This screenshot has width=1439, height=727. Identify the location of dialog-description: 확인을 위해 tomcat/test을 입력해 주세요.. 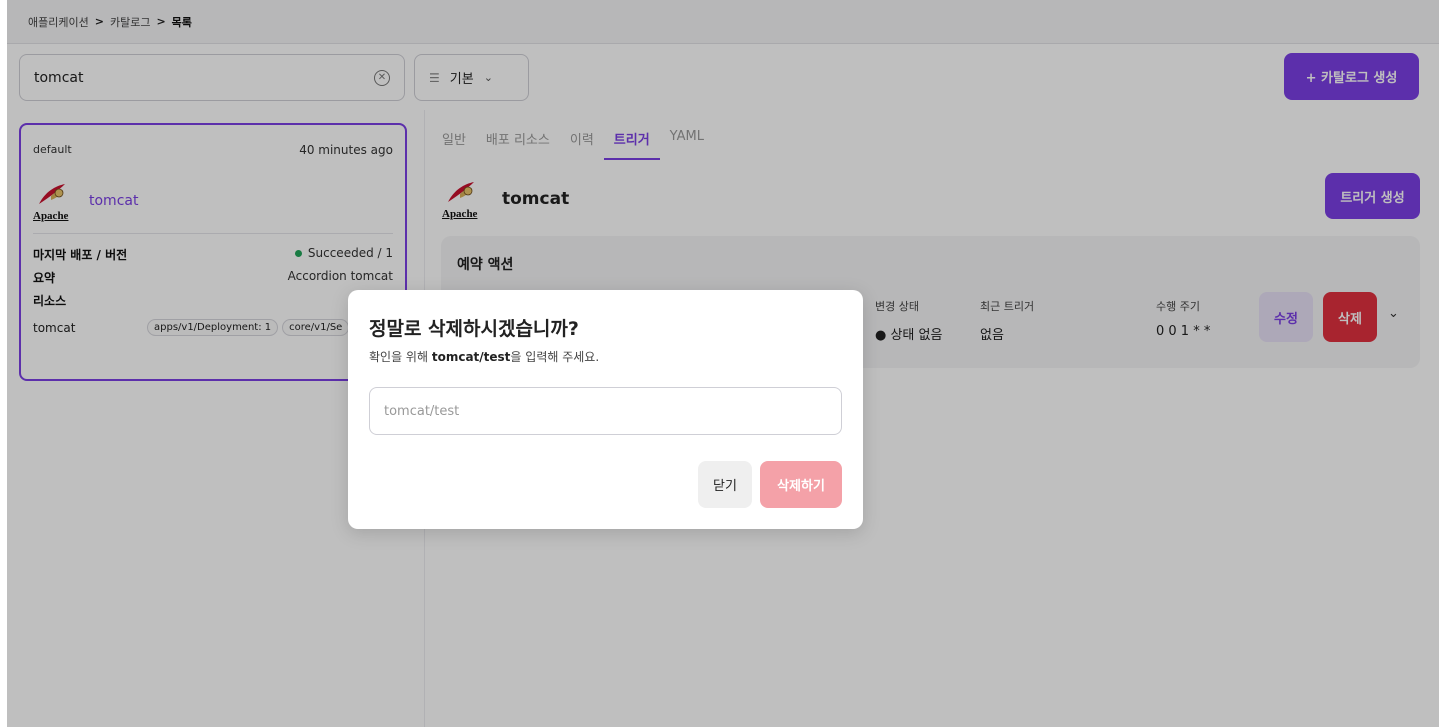
(484, 356).